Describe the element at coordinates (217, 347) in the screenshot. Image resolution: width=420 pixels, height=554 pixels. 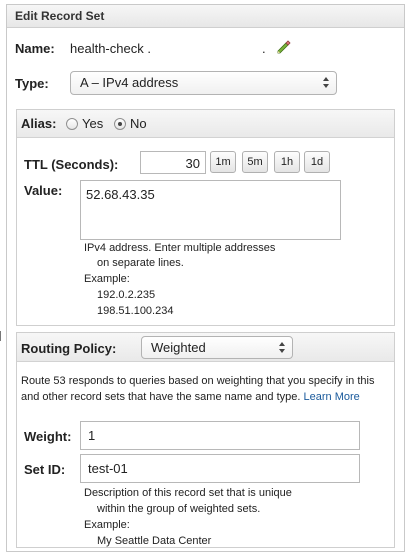
I see `routing-policy-select: Weighted` at that location.